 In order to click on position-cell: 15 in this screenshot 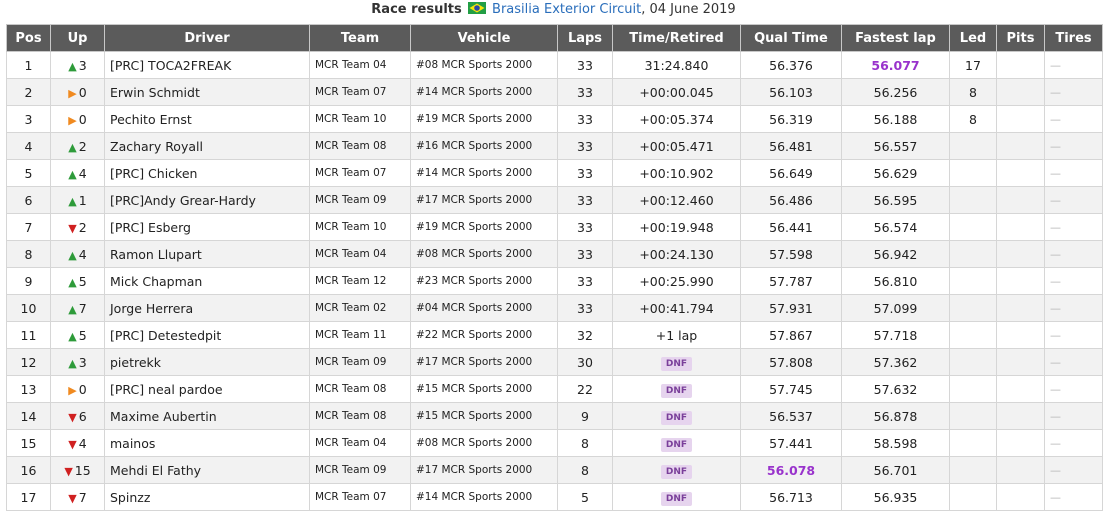, I will do `click(28, 443)`.